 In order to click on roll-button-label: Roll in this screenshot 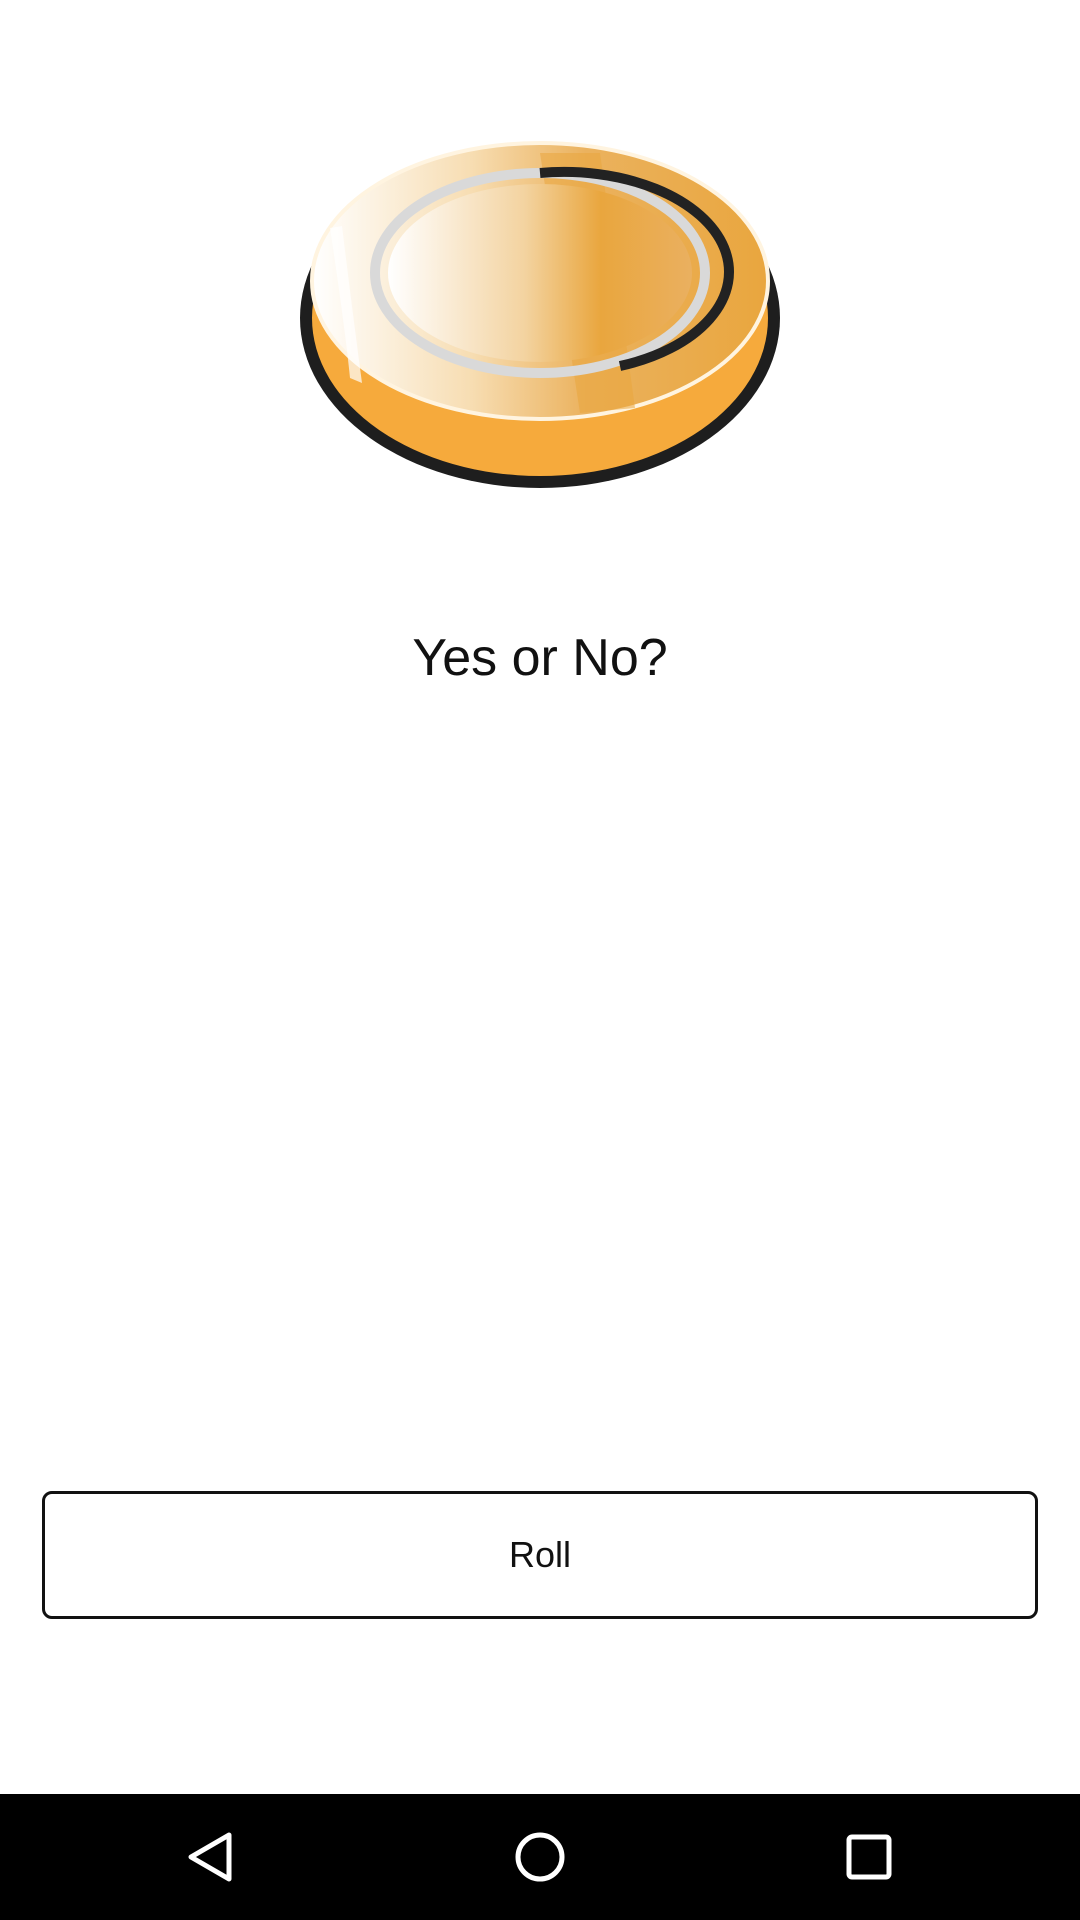, I will do `click(539, 1554)`.